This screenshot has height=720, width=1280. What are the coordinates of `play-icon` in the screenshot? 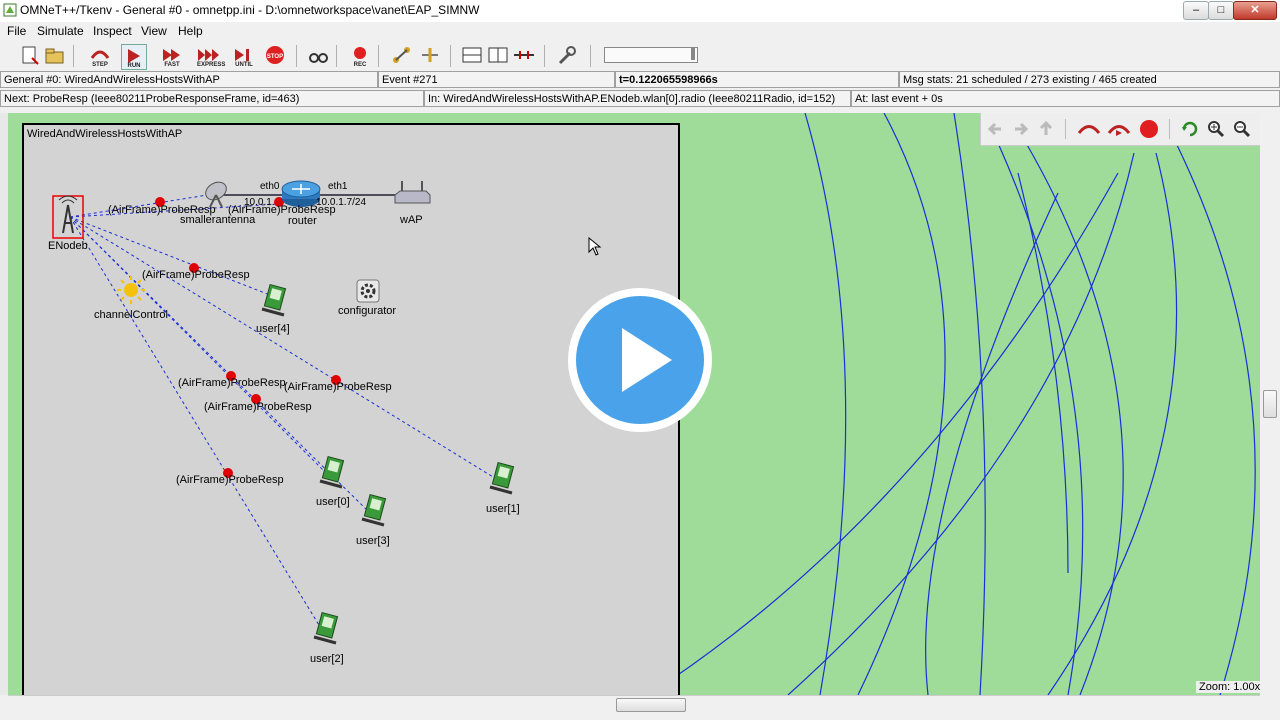 It's located at (640, 360).